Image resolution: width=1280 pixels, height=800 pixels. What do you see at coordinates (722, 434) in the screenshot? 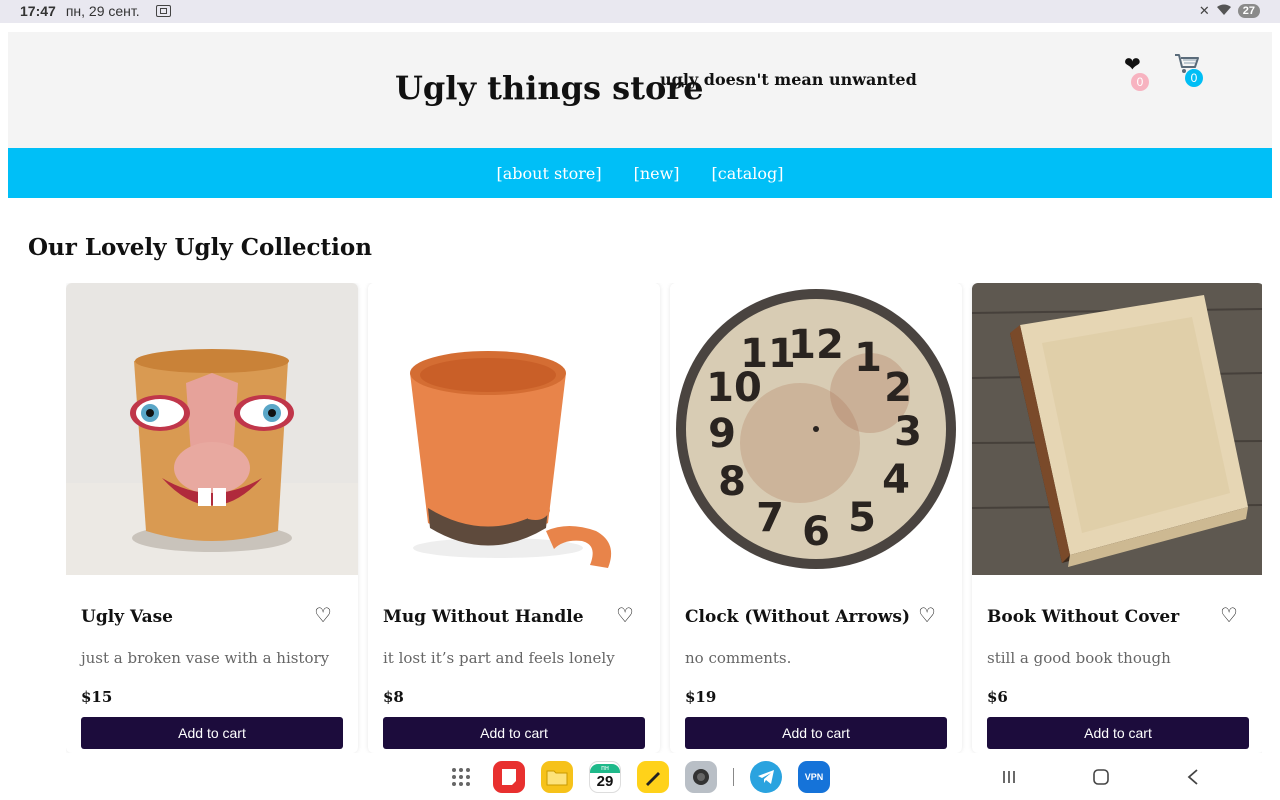
I see `svg-text: 9` at bounding box center [722, 434].